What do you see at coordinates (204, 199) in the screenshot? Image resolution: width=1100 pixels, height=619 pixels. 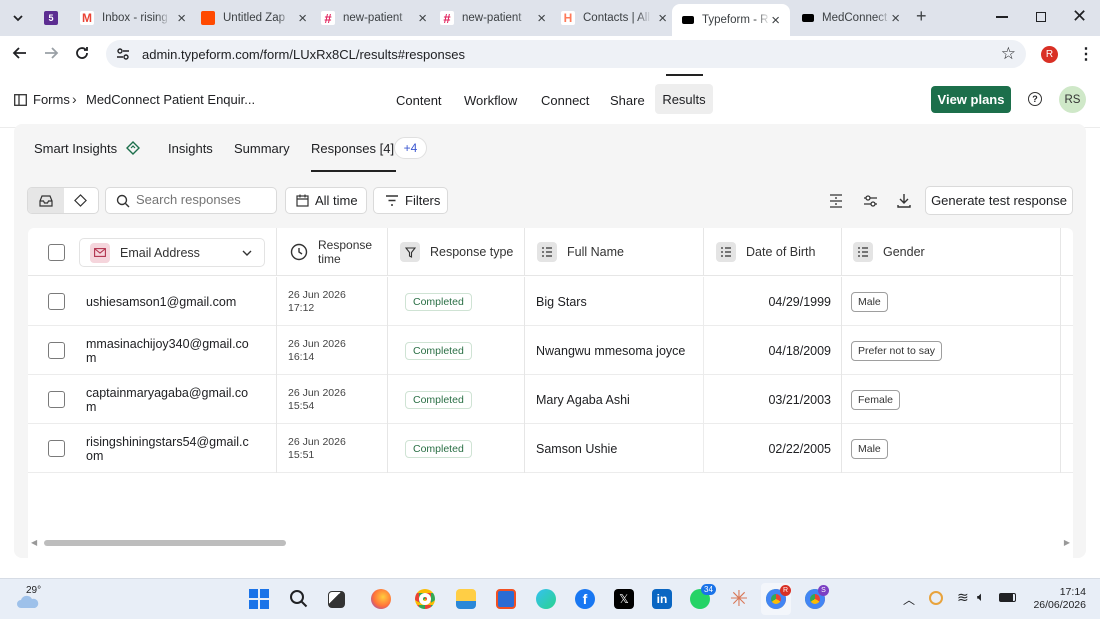 I see `search-input` at bounding box center [204, 199].